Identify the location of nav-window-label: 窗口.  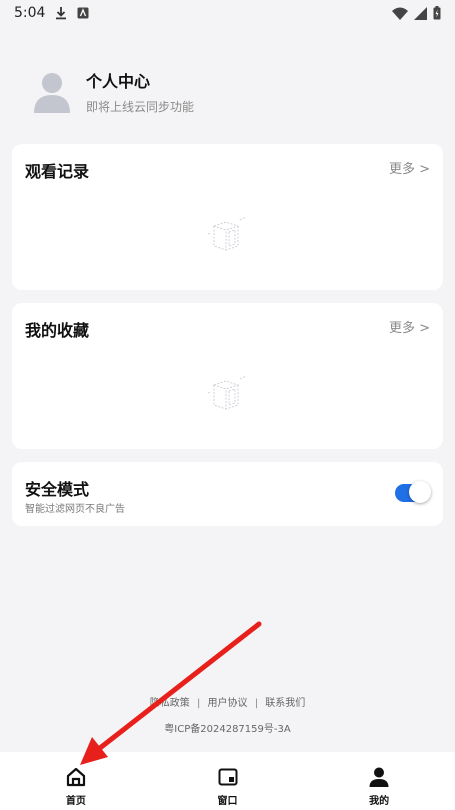
(227, 801).